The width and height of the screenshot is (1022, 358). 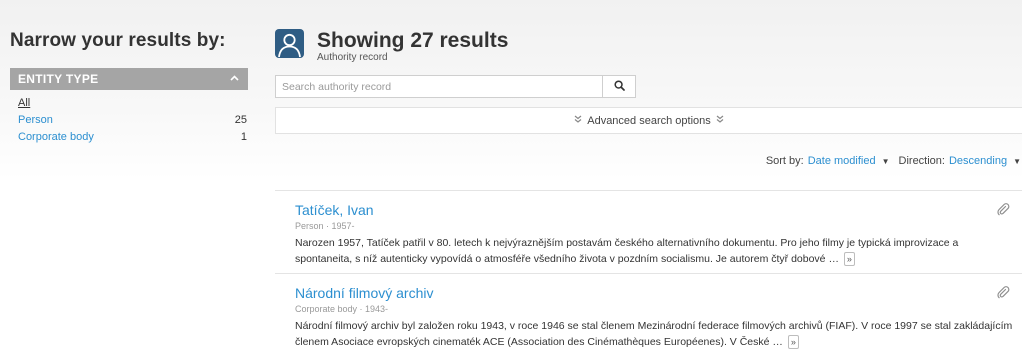 What do you see at coordinates (413, 40) in the screenshot?
I see `page-title: Showing 27 results` at bounding box center [413, 40].